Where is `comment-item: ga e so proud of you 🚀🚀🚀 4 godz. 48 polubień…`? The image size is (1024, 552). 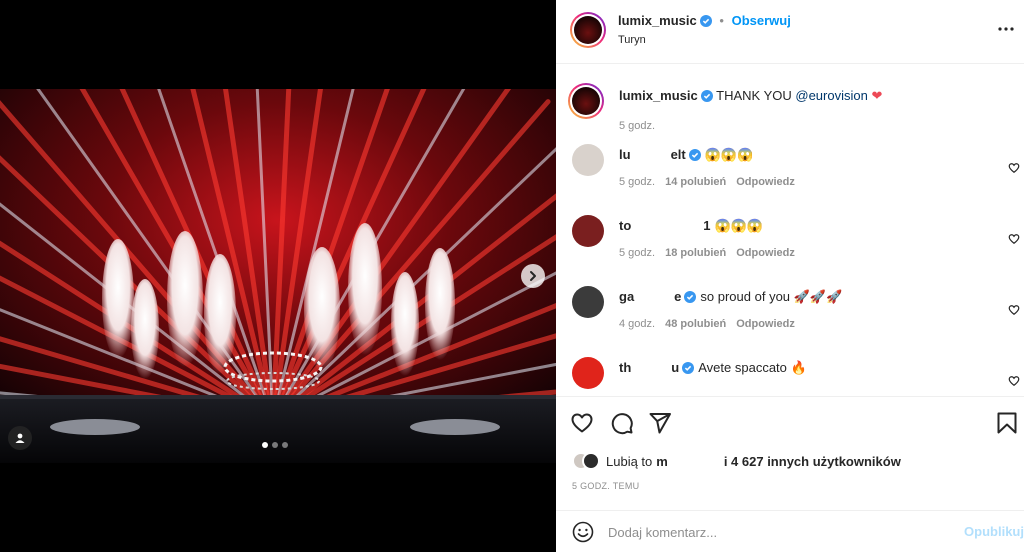
comment-item: ga e so proud of you 🚀🚀🚀 4 godz. 48 polubień… is located at coordinates (790, 316).